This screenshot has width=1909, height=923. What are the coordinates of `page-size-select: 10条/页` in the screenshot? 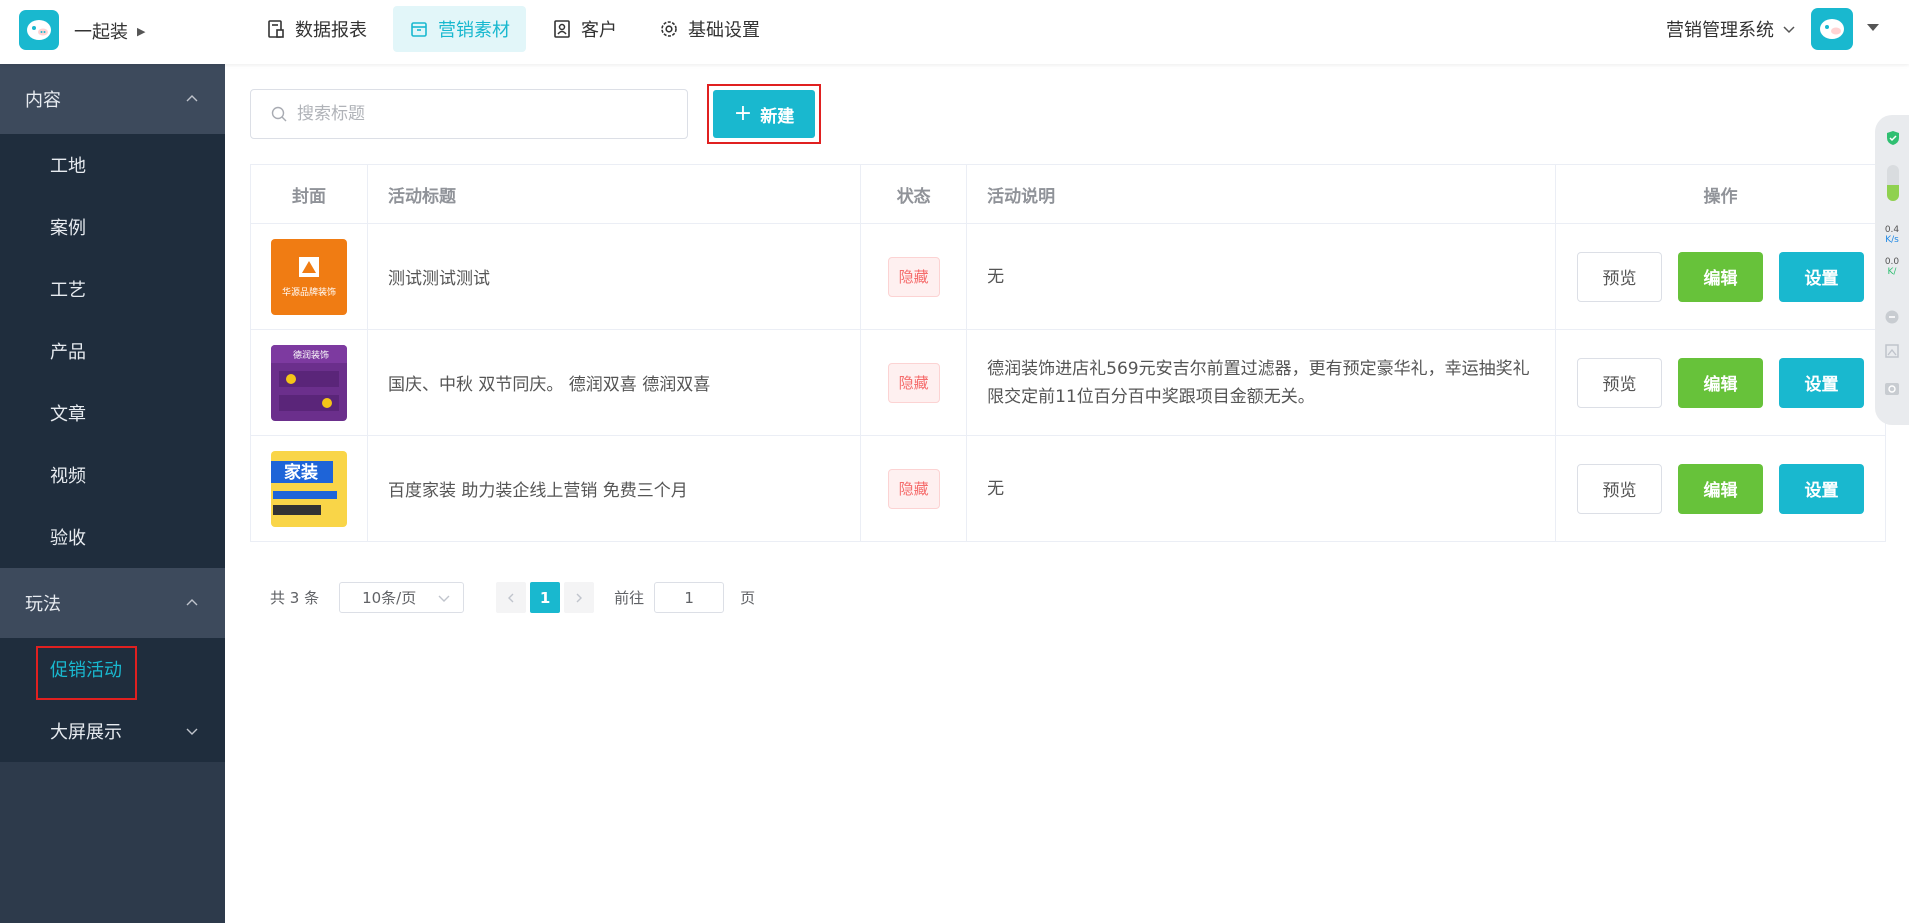 It's located at (402, 597).